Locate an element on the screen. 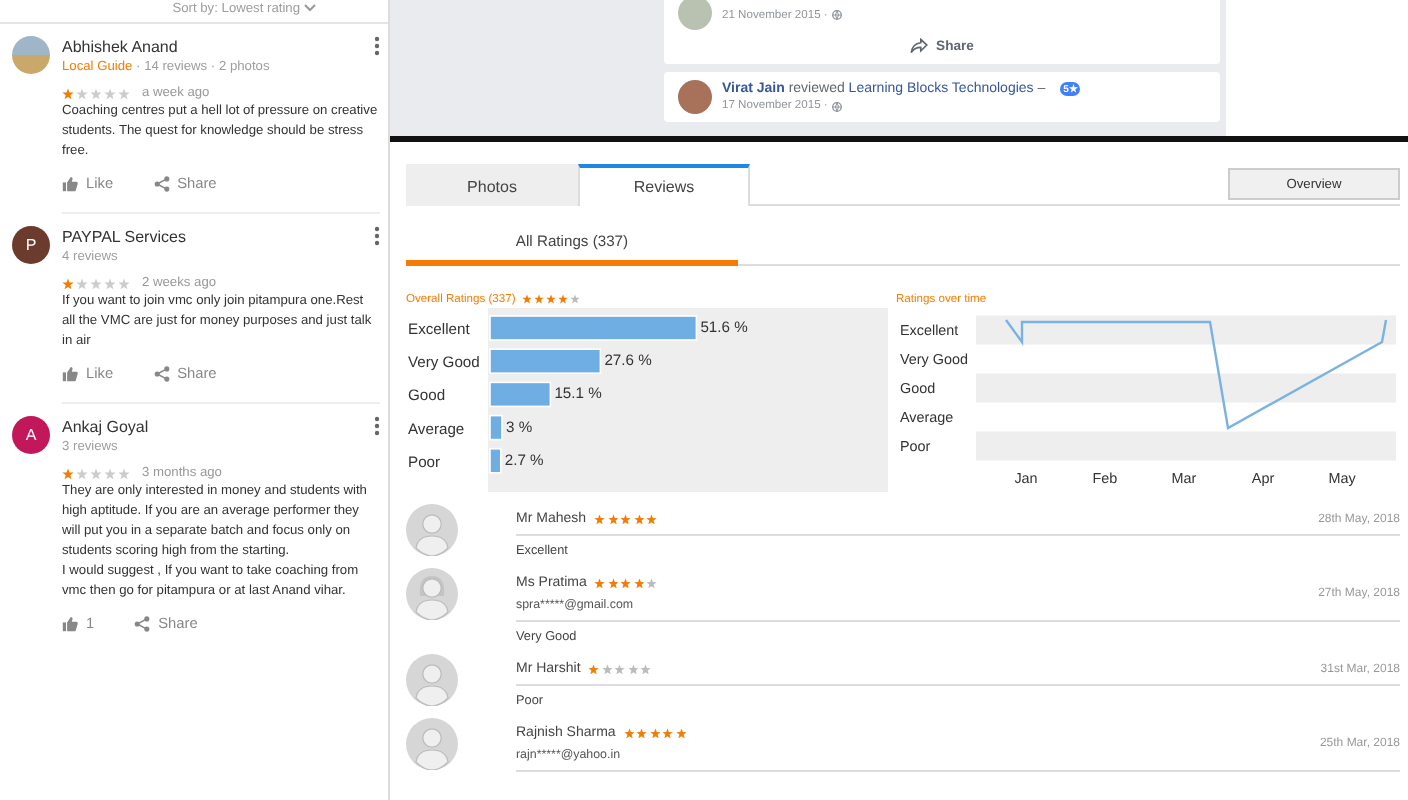 The image size is (1408, 800). avatar-letter: A is located at coordinates (31, 435).